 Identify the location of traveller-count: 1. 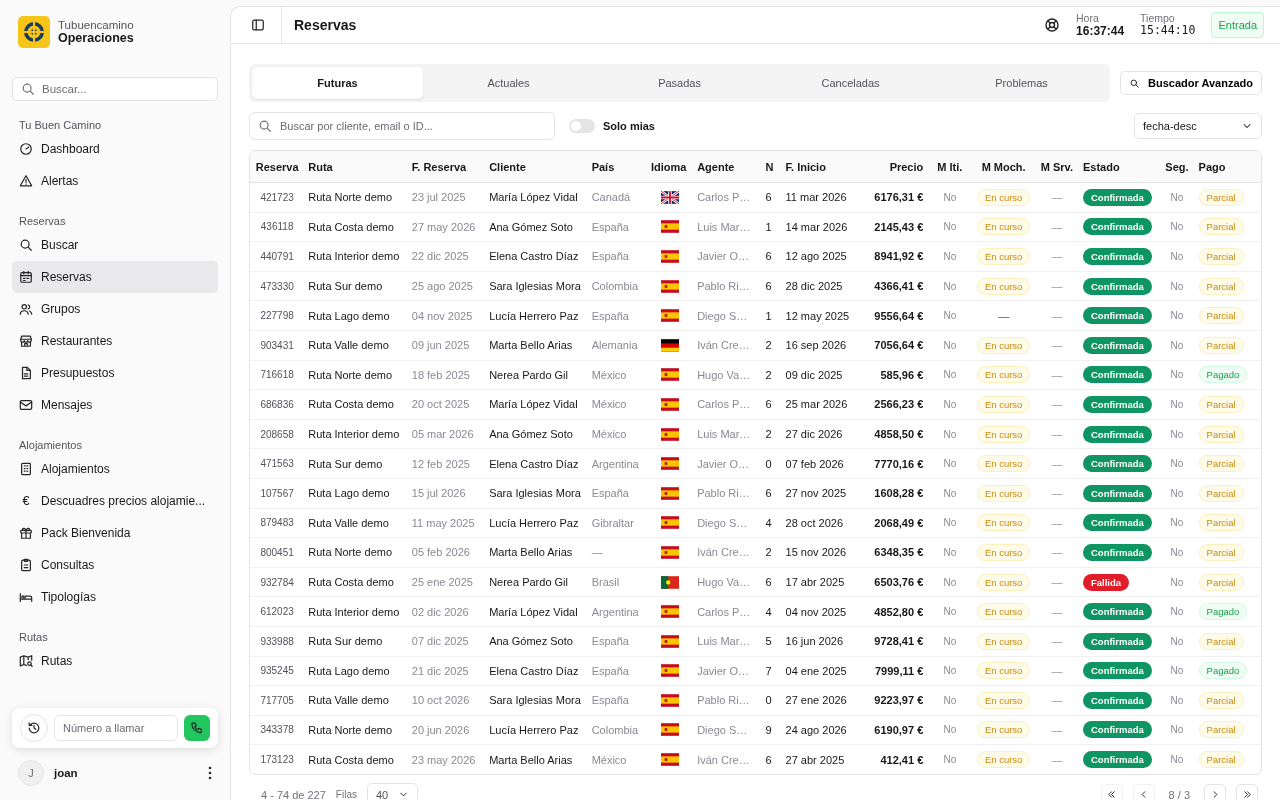
(768, 315).